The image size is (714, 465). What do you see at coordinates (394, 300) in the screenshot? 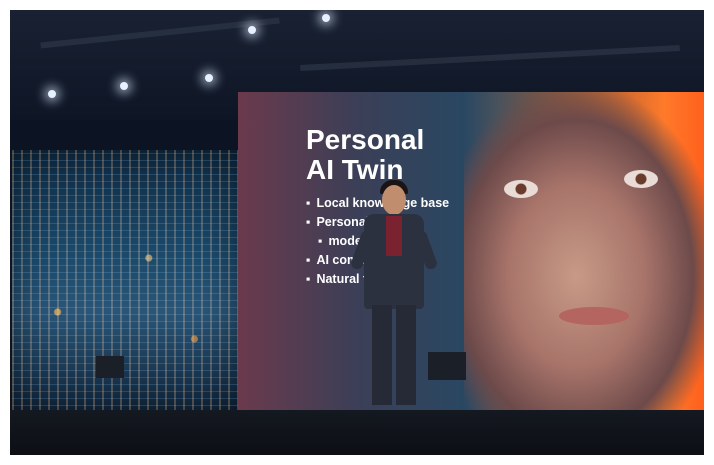
I see `speaker` at bounding box center [394, 300].